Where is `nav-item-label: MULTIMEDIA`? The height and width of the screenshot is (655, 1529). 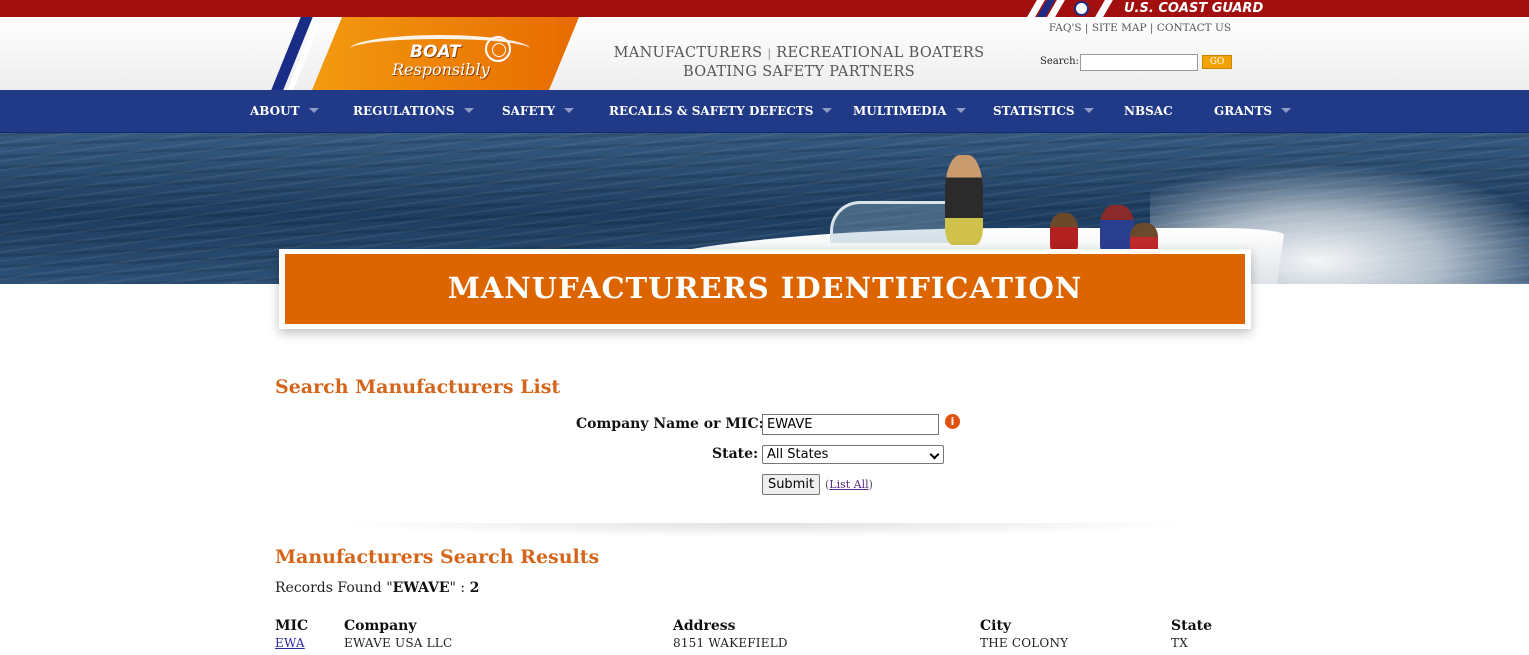 nav-item-label: MULTIMEDIA is located at coordinates (900, 111).